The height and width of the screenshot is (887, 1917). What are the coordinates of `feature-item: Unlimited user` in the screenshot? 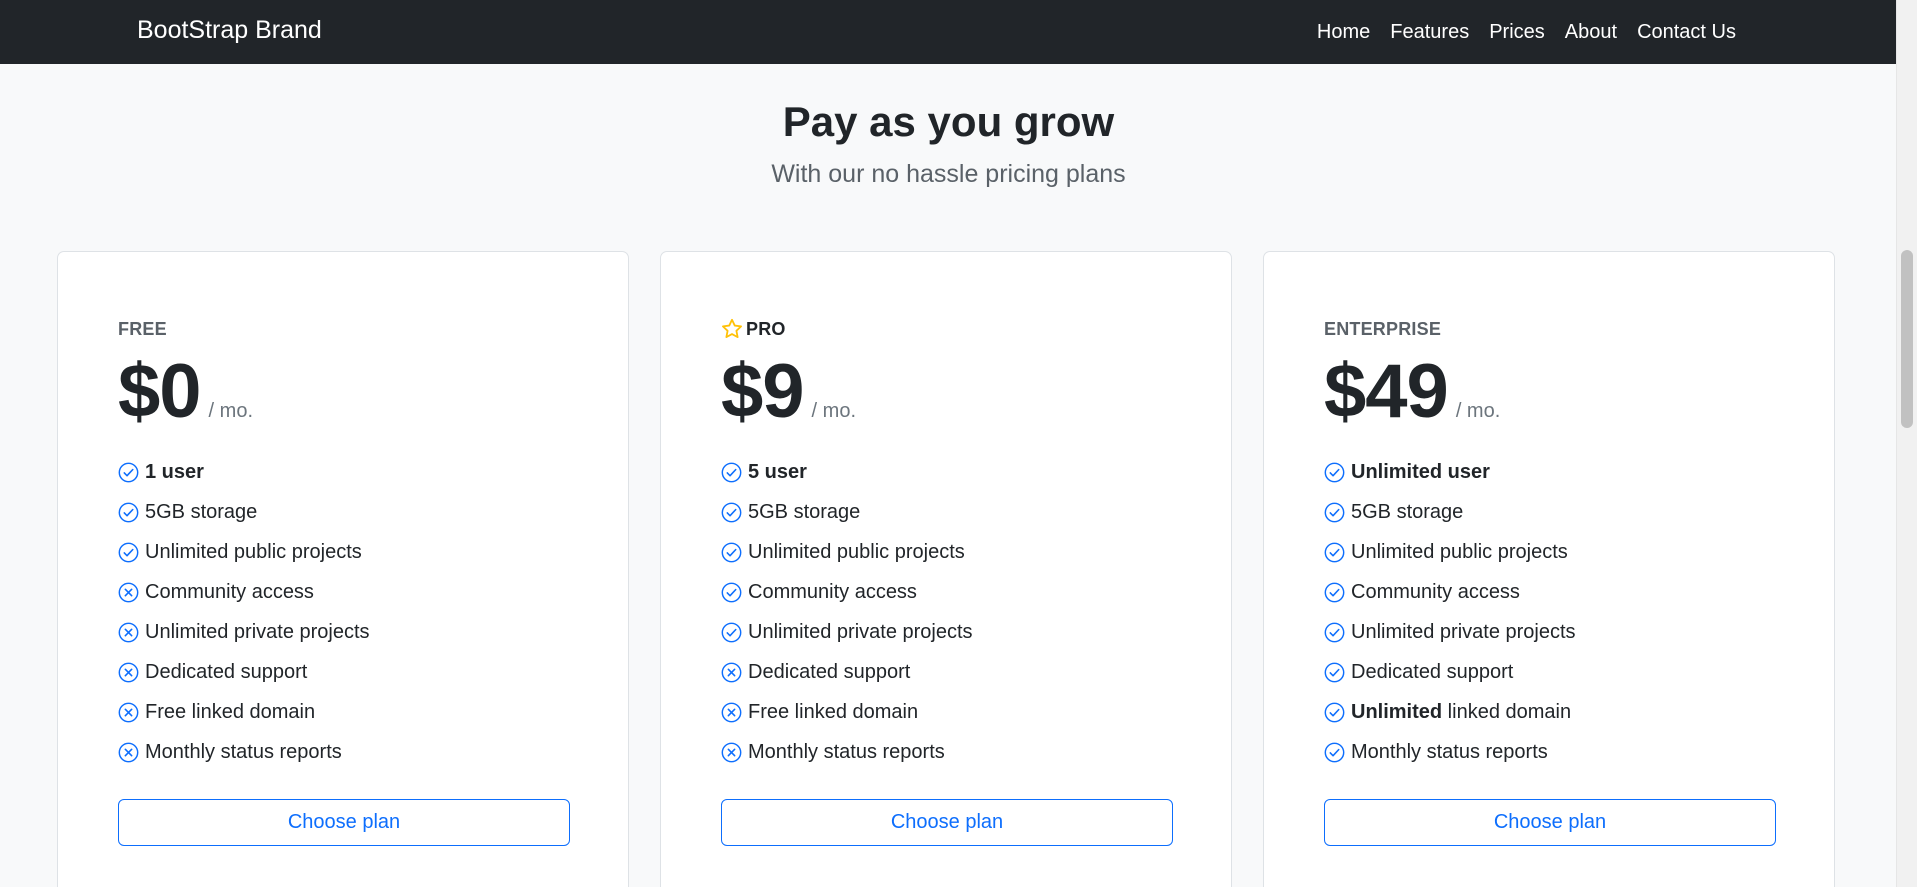 It's located at (1550, 472).